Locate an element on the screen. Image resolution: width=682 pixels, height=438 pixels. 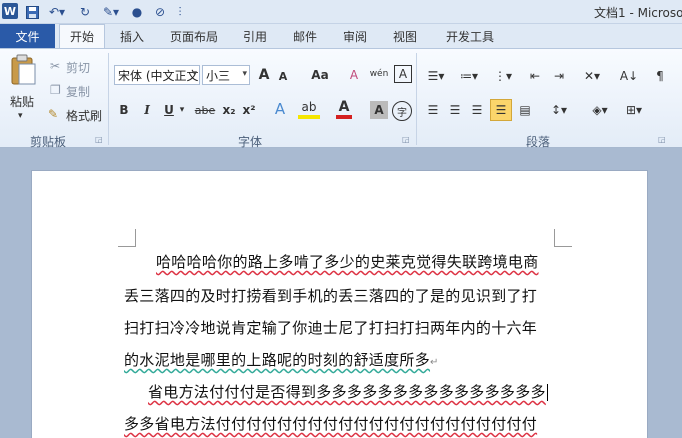
font-color-icon: A is located at coordinates (344, 109).